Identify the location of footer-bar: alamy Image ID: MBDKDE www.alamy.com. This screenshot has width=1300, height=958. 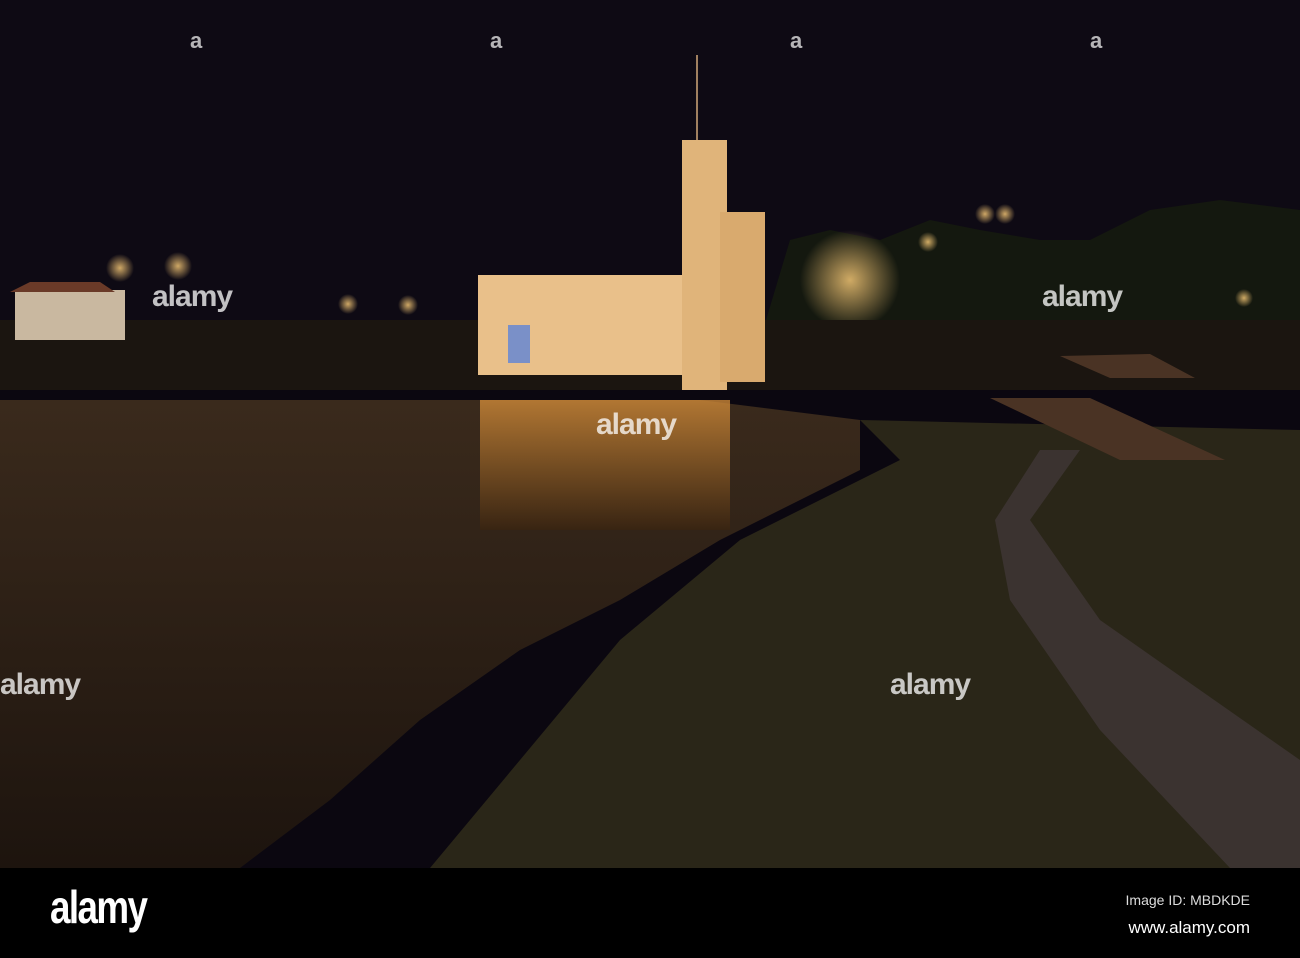
(650, 913).